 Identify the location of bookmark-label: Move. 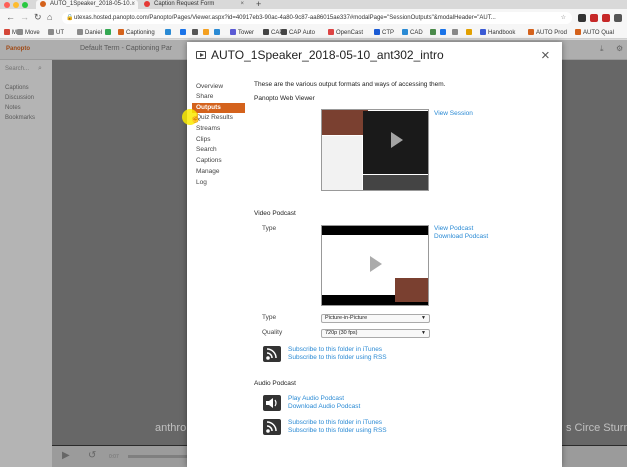
(32, 33).